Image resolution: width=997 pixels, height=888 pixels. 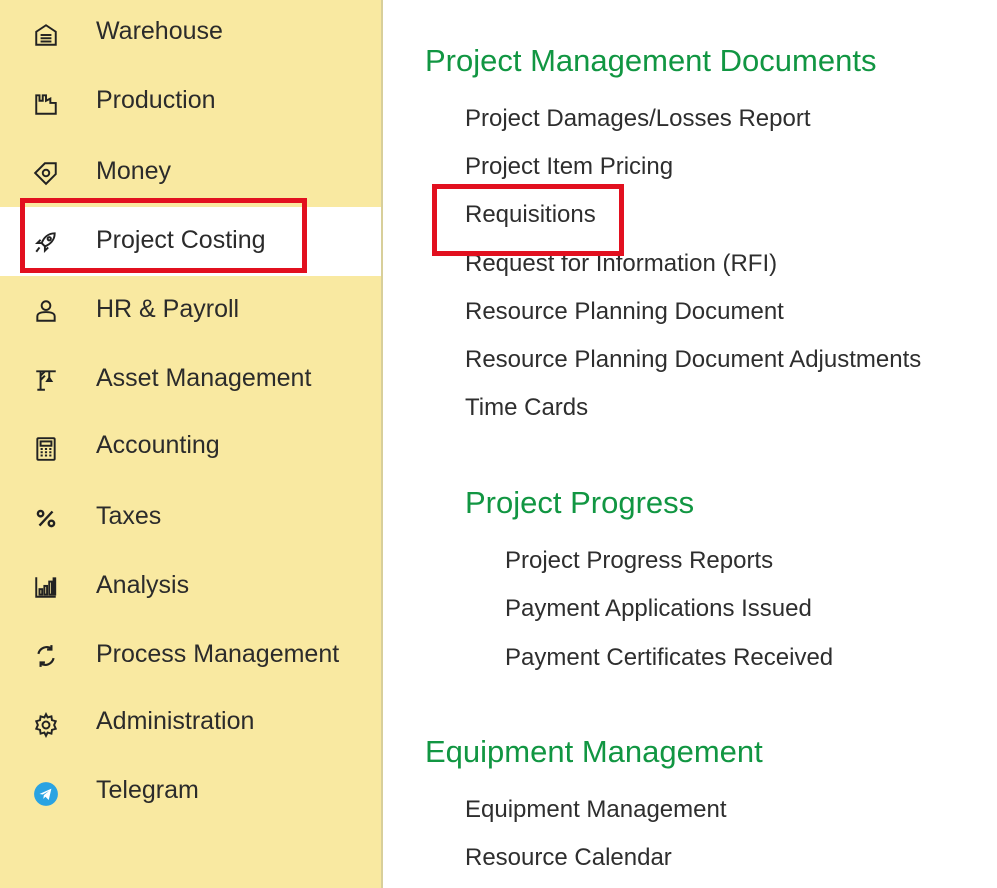 What do you see at coordinates (569, 167) in the screenshot?
I see `link-project-item-pricing: Project Item Pricing` at bounding box center [569, 167].